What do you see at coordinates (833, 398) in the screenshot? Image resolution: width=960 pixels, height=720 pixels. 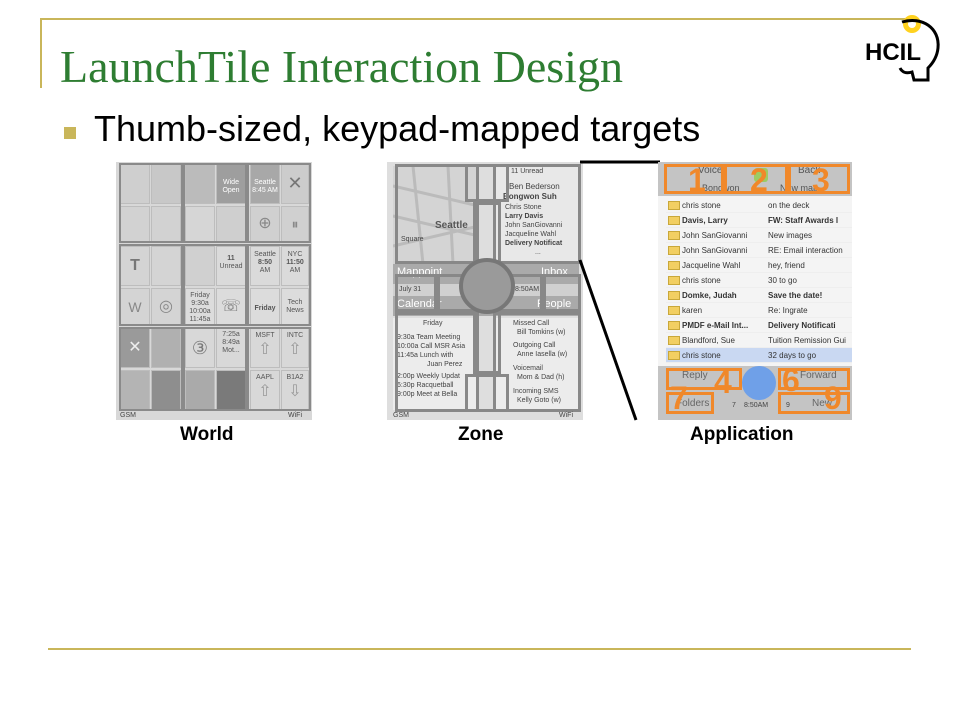 I see `key-number-9: 9` at bounding box center [833, 398].